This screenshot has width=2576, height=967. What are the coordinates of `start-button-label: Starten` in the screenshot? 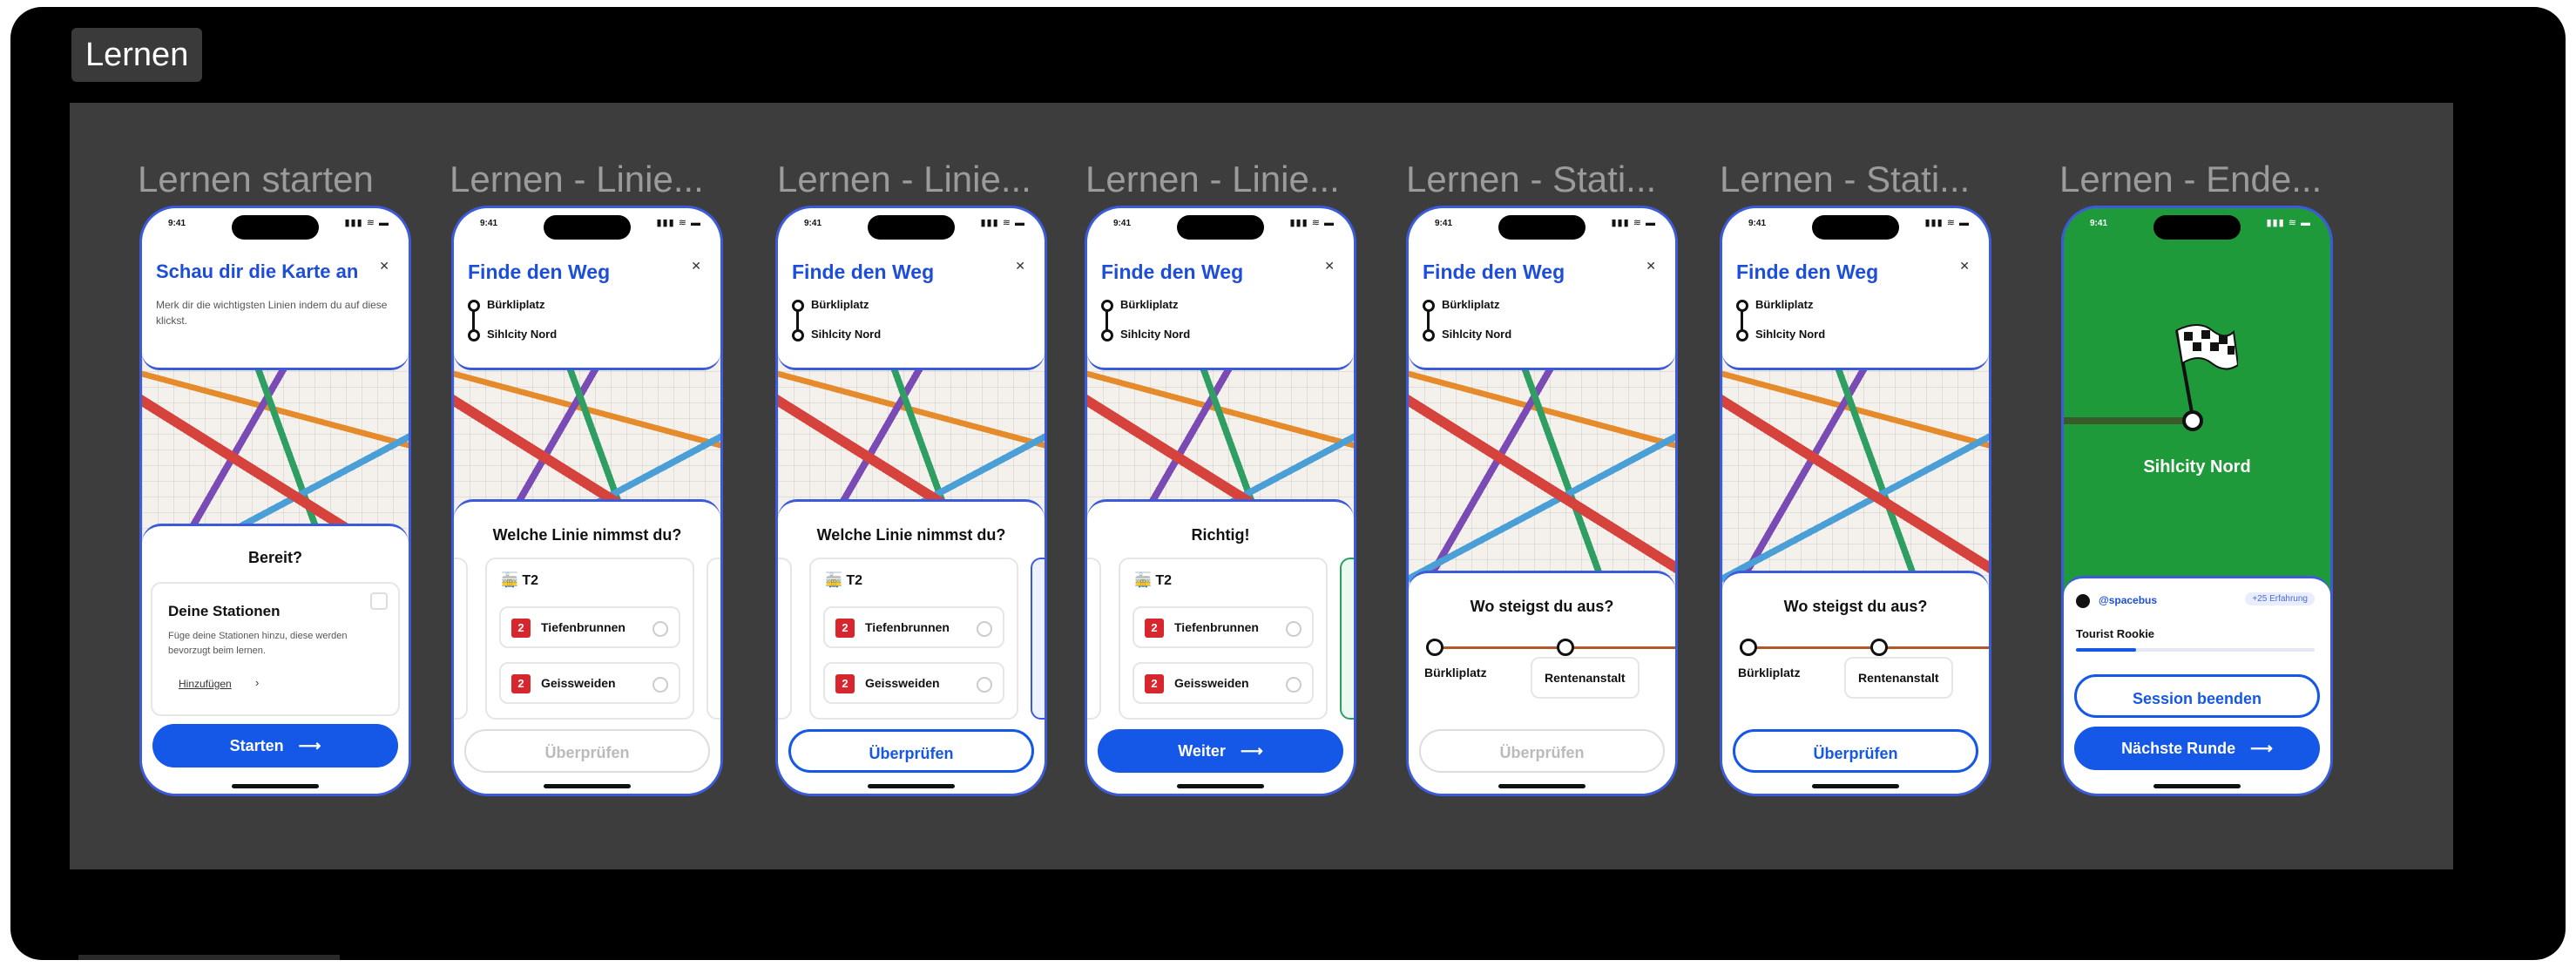 It's located at (256, 745).